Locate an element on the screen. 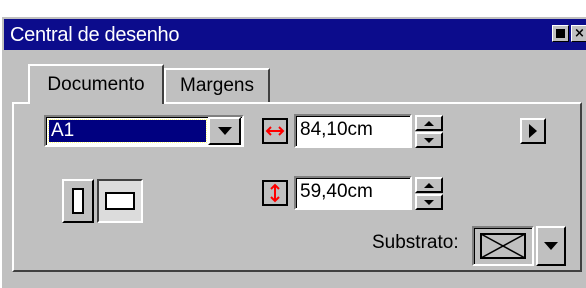 This screenshot has height=288, width=586. tab-documento: Documento is located at coordinates (96, 84).